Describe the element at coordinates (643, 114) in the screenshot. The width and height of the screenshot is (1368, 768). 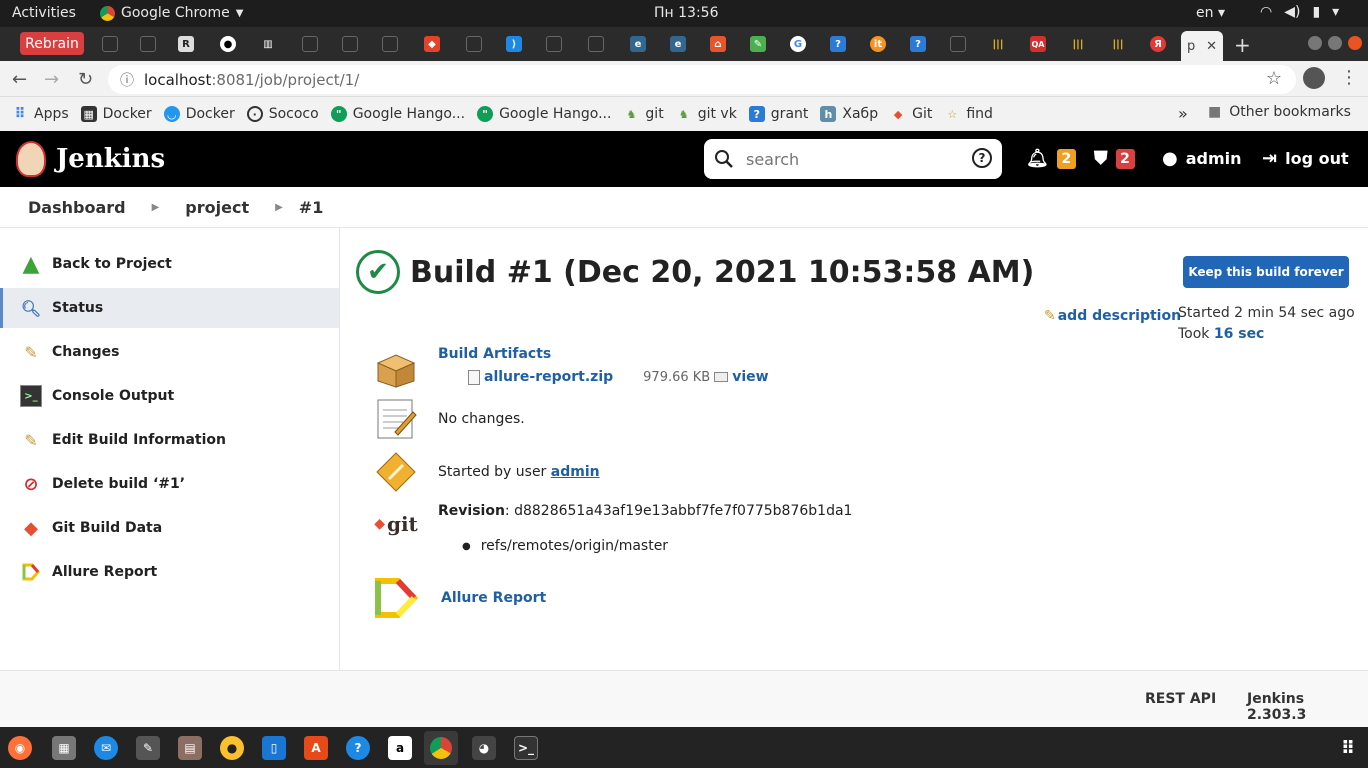
I see `bookmark-git: ♞ git` at that location.